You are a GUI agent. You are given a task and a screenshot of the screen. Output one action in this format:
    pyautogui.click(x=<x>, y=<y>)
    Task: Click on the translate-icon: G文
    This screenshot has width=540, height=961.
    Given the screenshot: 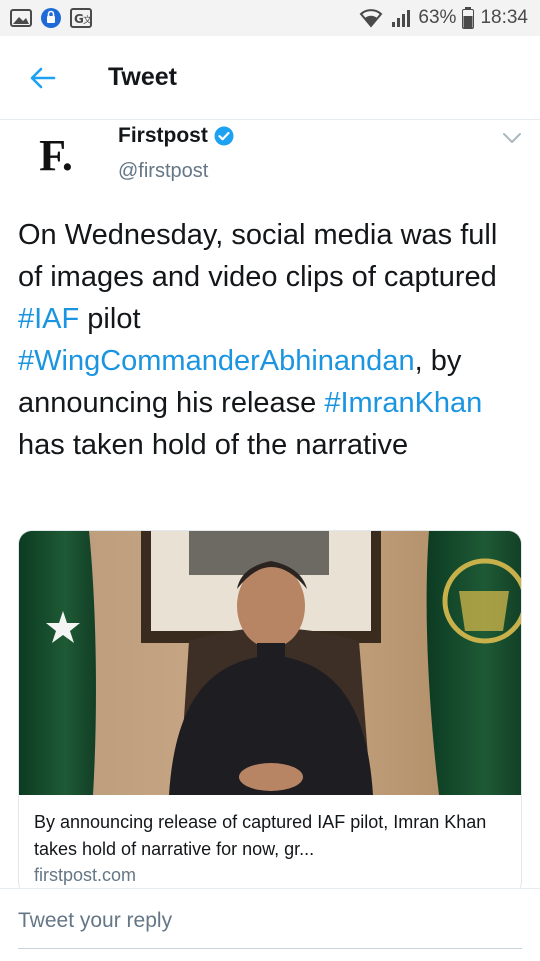 What is the action you would take?
    pyautogui.click(x=81, y=18)
    